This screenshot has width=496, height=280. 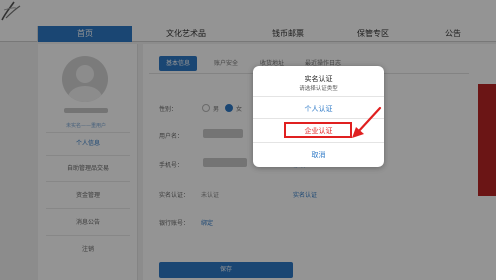 I want to click on cancel-option: 取消, so click(x=318, y=155).